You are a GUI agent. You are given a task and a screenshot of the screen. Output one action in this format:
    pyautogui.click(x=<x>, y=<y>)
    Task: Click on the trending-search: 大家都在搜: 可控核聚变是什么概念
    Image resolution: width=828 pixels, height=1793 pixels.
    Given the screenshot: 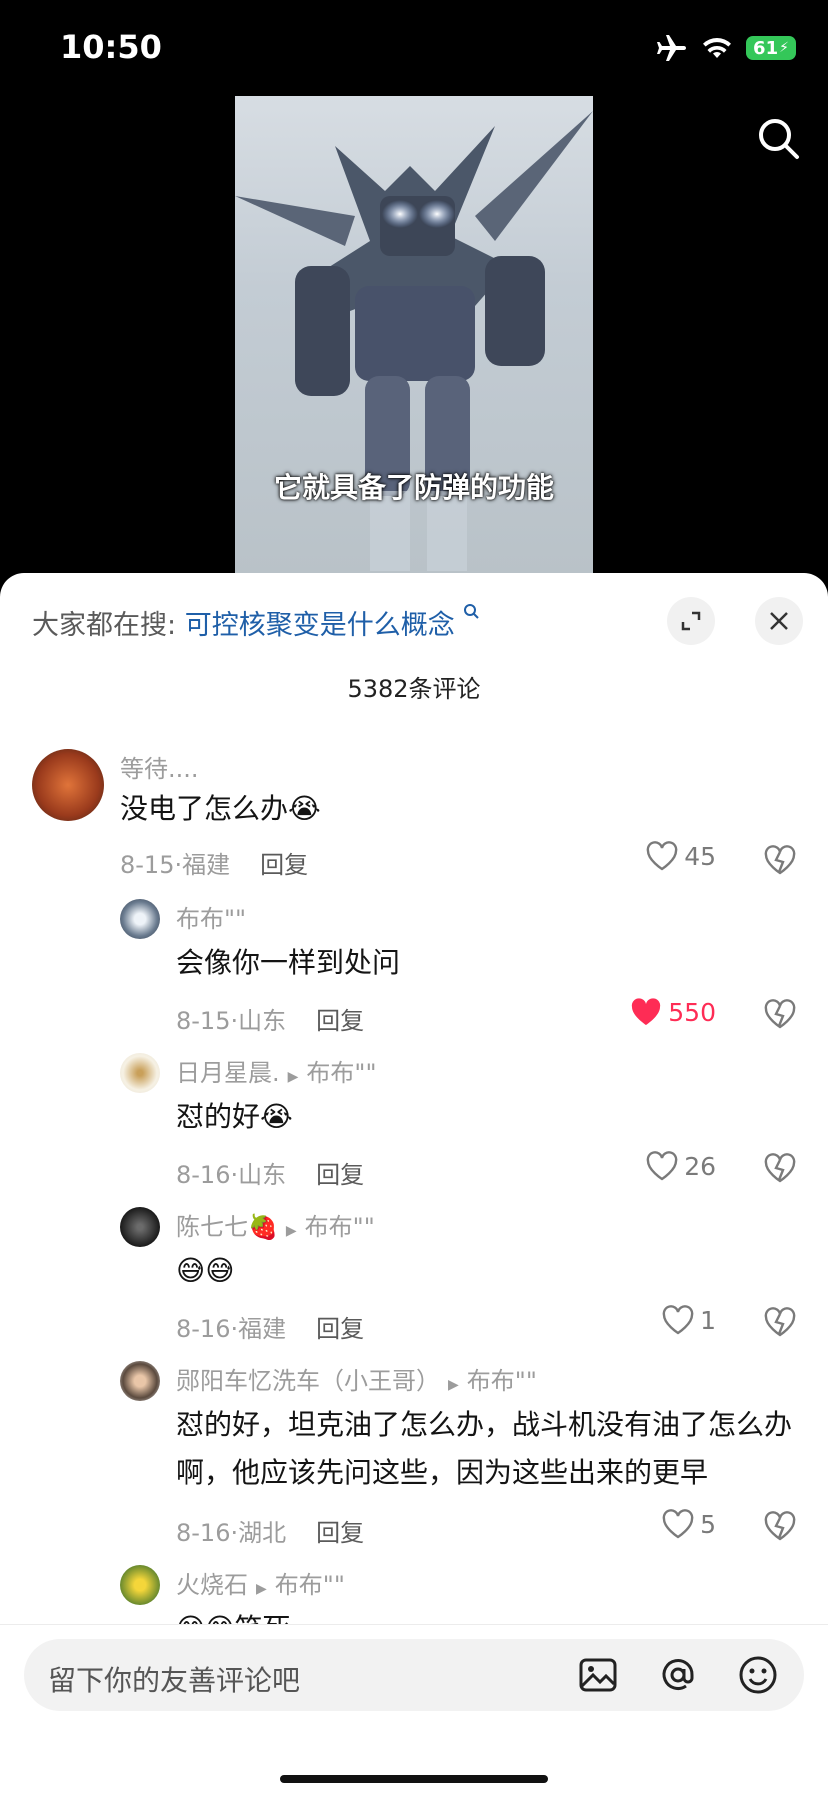 What is the action you would take?
    pyautogui.click(x=256, y=622)
    